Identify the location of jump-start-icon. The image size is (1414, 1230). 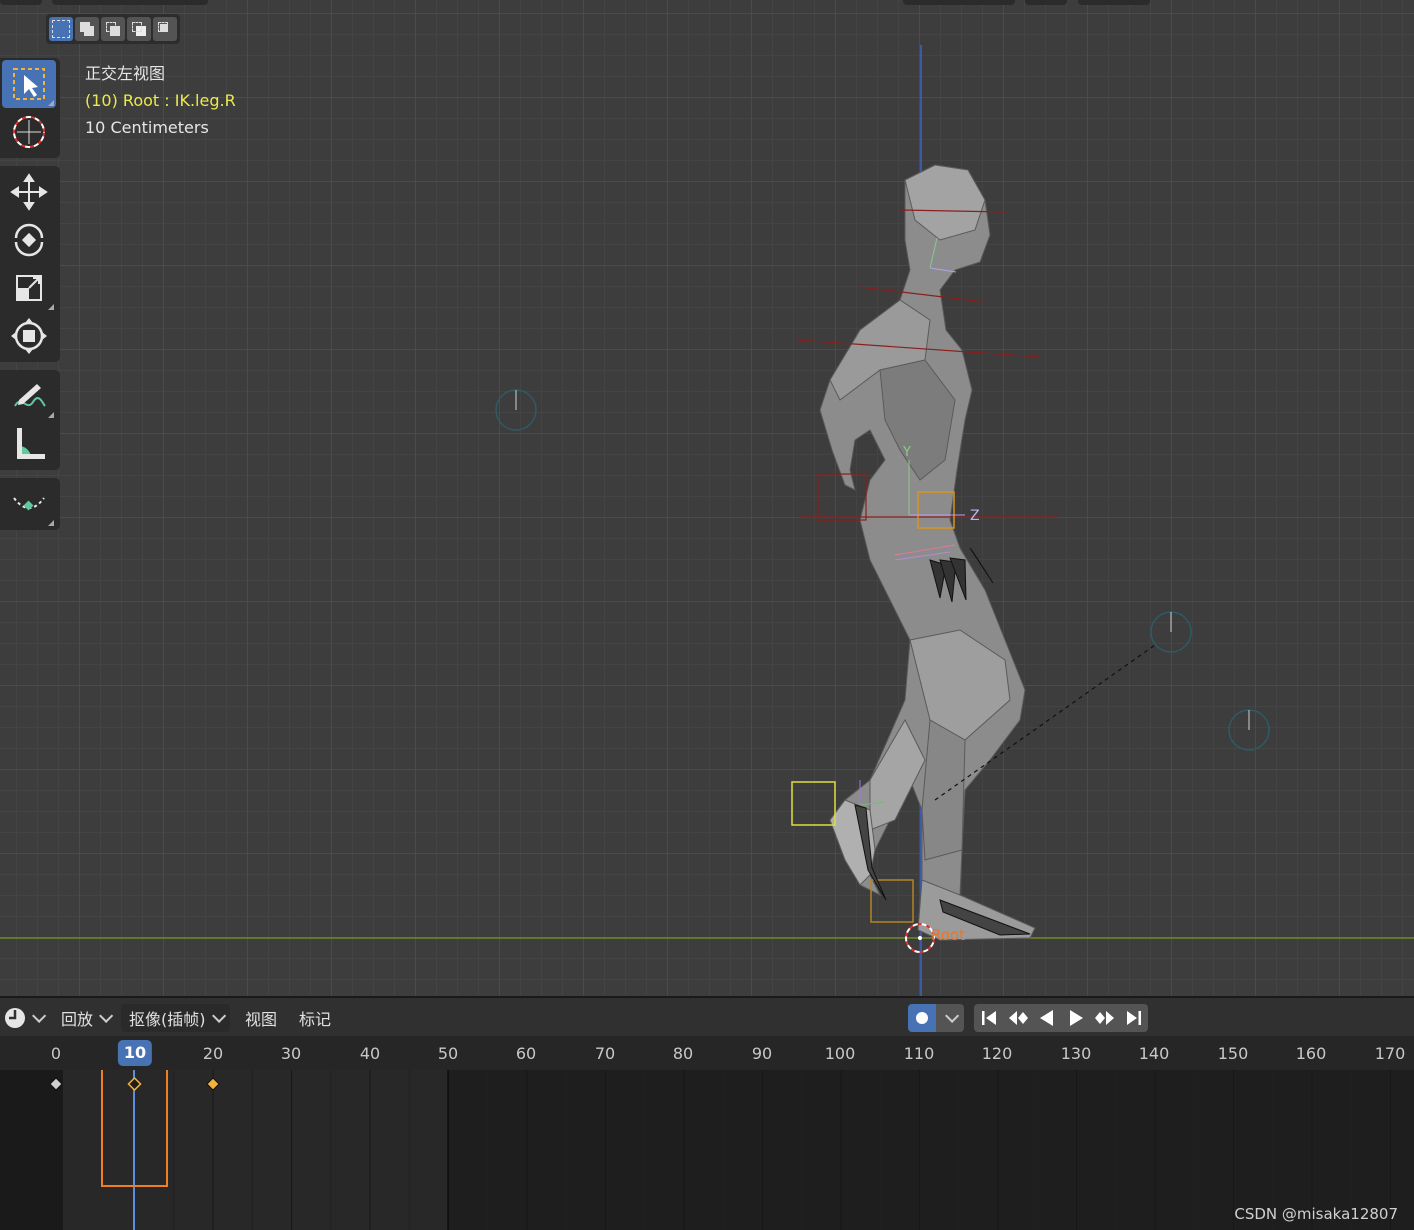
(988, 1018).